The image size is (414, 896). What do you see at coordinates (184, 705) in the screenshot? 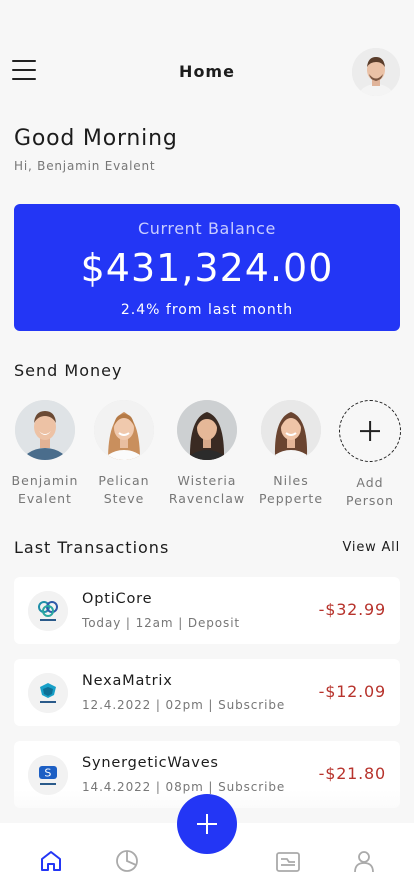
I see `transaction-meta: 12.4.2022 | 02pm | Subscribe` at bounding box center [184, 705].